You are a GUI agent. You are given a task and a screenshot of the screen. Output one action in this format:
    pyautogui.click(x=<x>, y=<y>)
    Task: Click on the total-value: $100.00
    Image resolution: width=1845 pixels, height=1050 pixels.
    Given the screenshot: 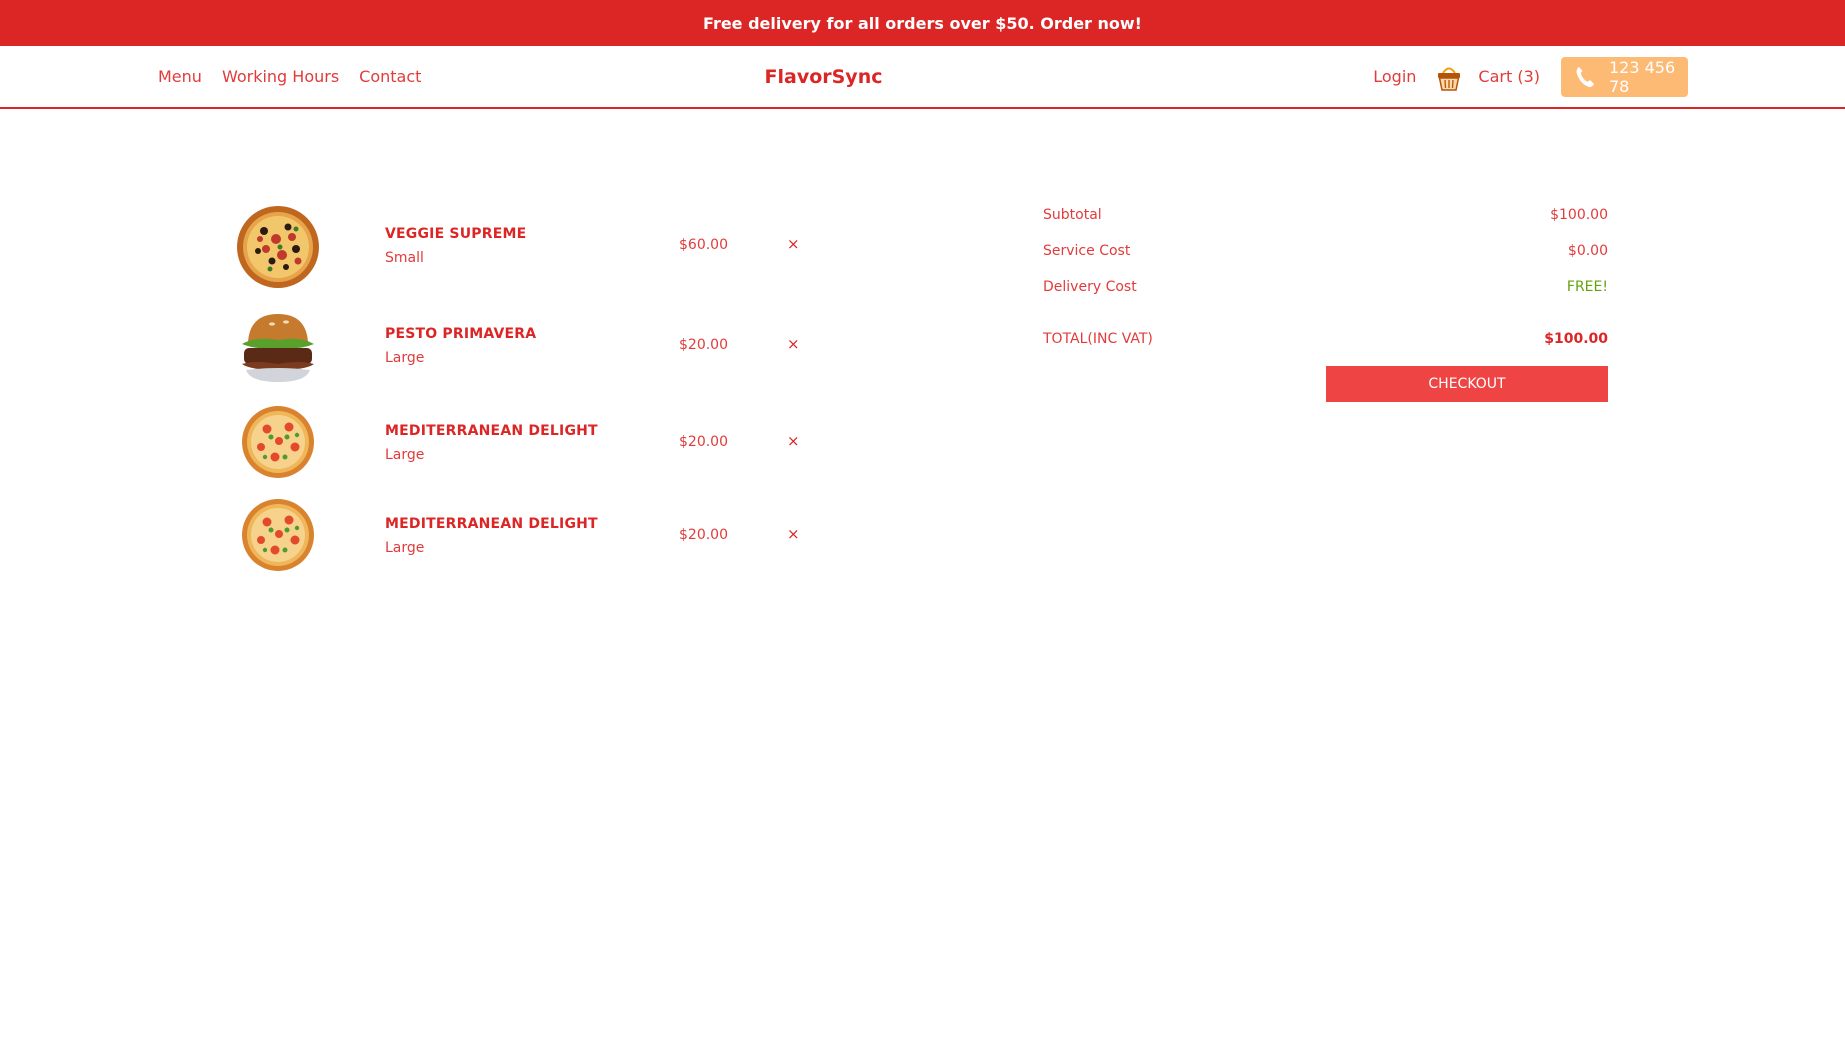 What is the action you would take?
    pyautogui.click(x=1576, y=339)
    